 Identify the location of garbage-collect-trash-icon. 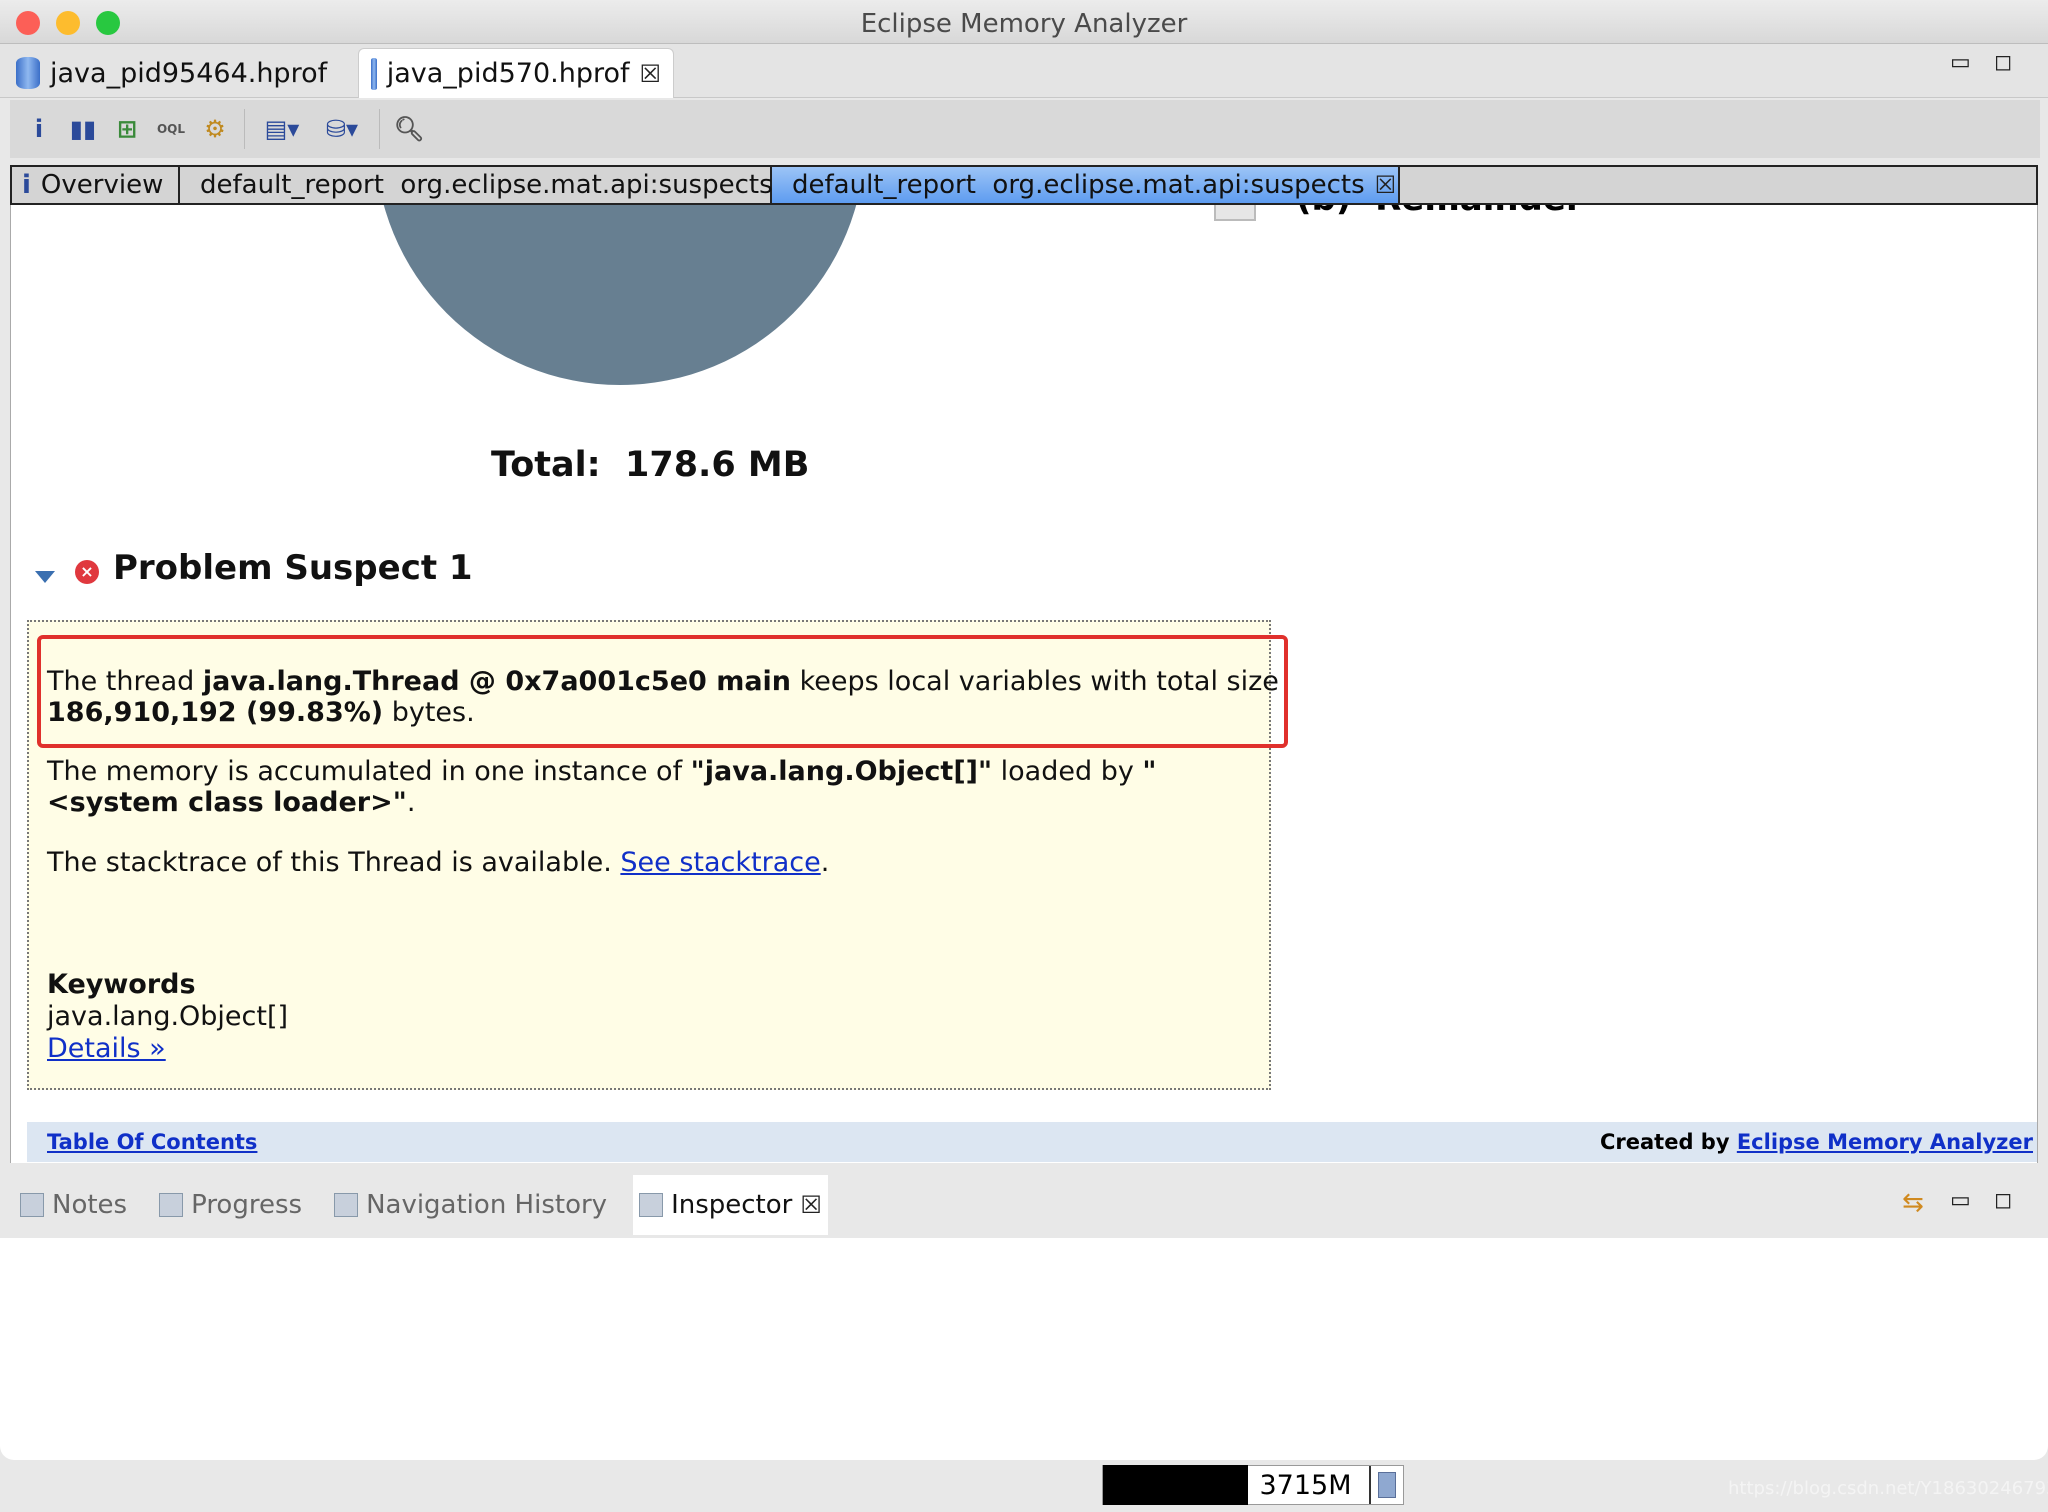
(1386, 1485).